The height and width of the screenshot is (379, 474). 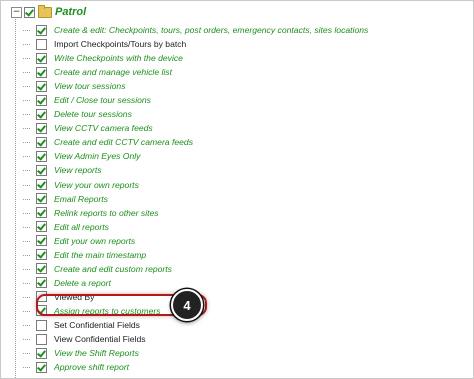 I want to click on permission-row: Relink reports to other sites, so click(x=195, y=213).